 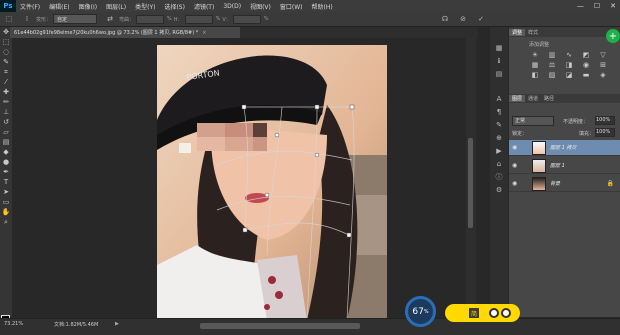 I want to click on menu-image: 图像(I), so click(x=88, y=6).